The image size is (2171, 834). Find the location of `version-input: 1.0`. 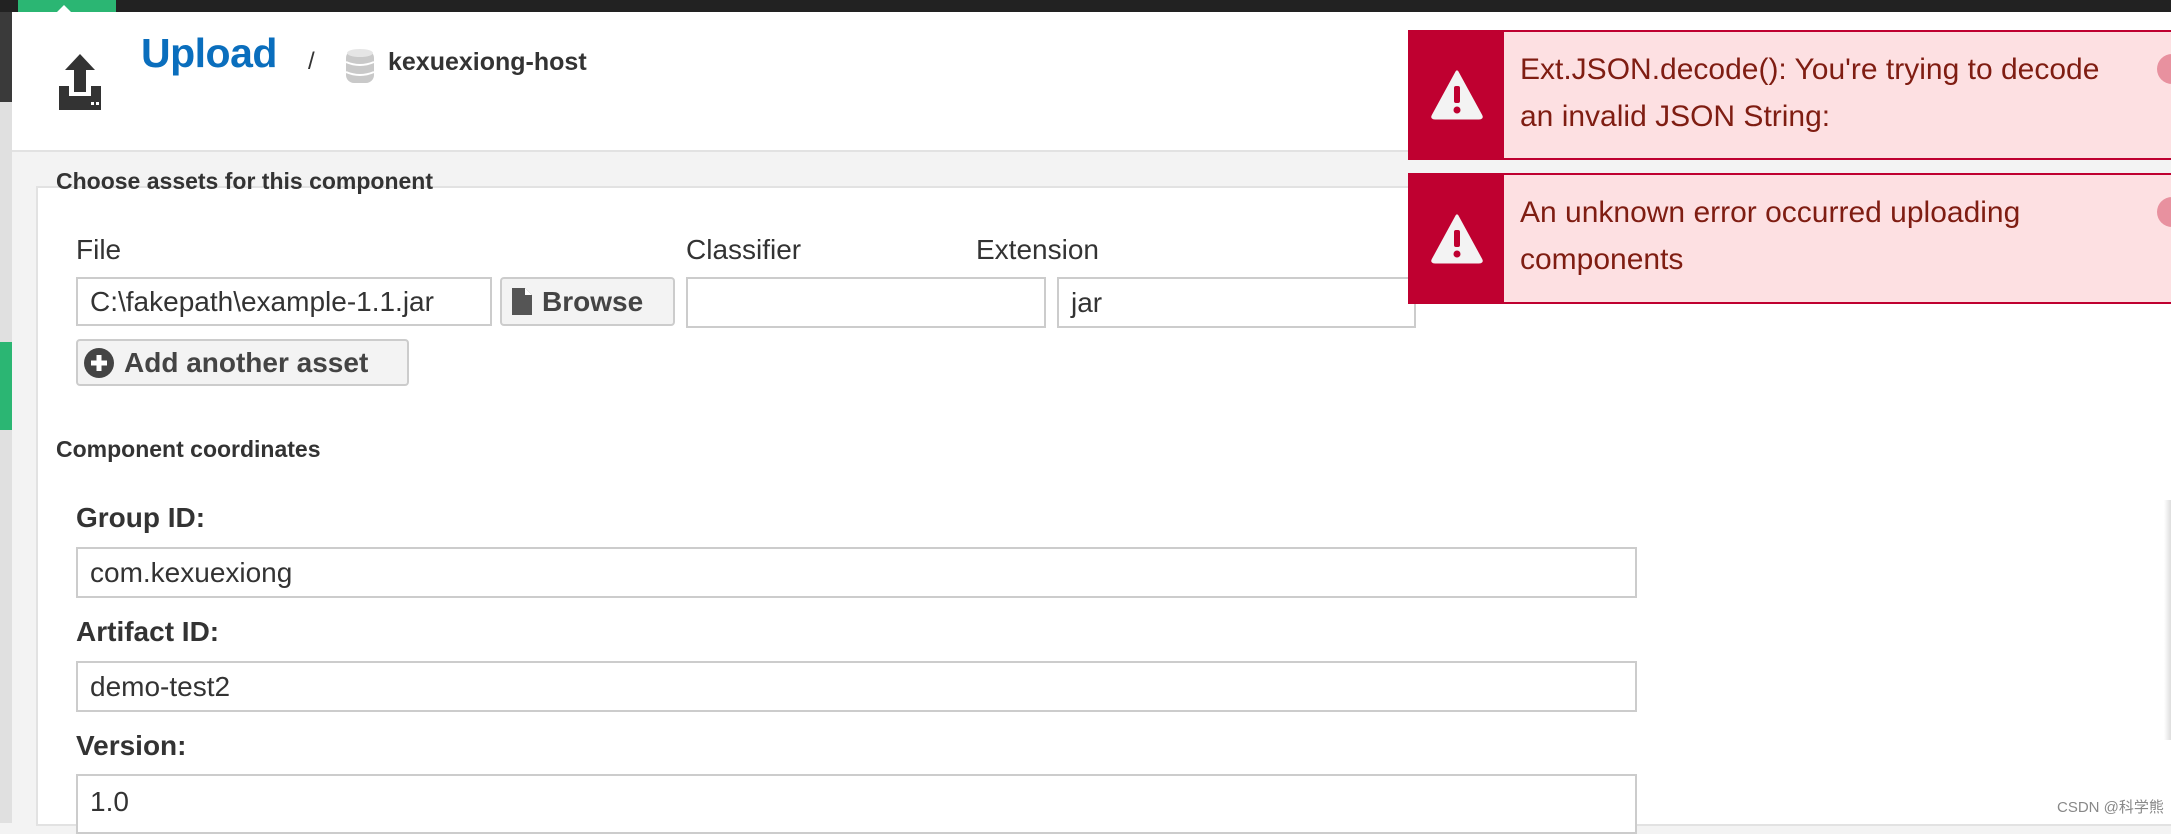

version-input: 1.0 is located at coordinates (856, 804).